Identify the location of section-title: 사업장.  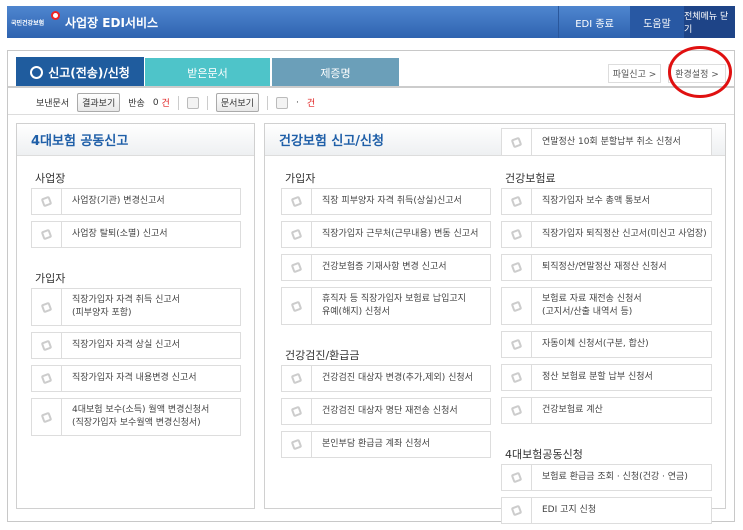
(50, 178).